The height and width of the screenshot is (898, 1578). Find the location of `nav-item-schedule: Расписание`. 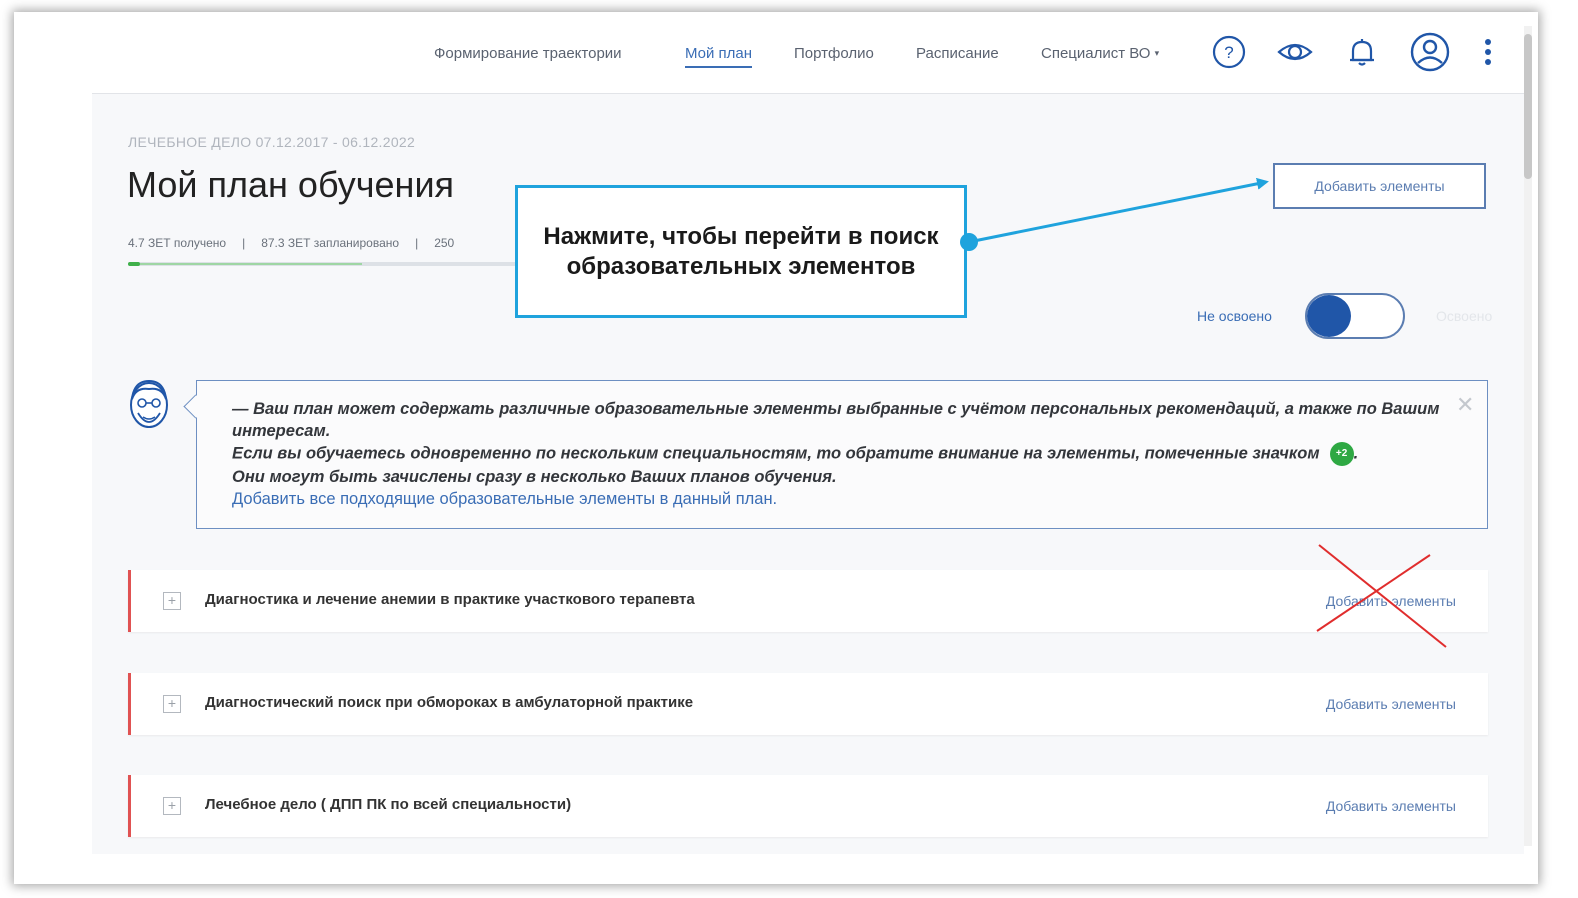

nav-item-schedule: Расписание is located at coordinates (957, 53).